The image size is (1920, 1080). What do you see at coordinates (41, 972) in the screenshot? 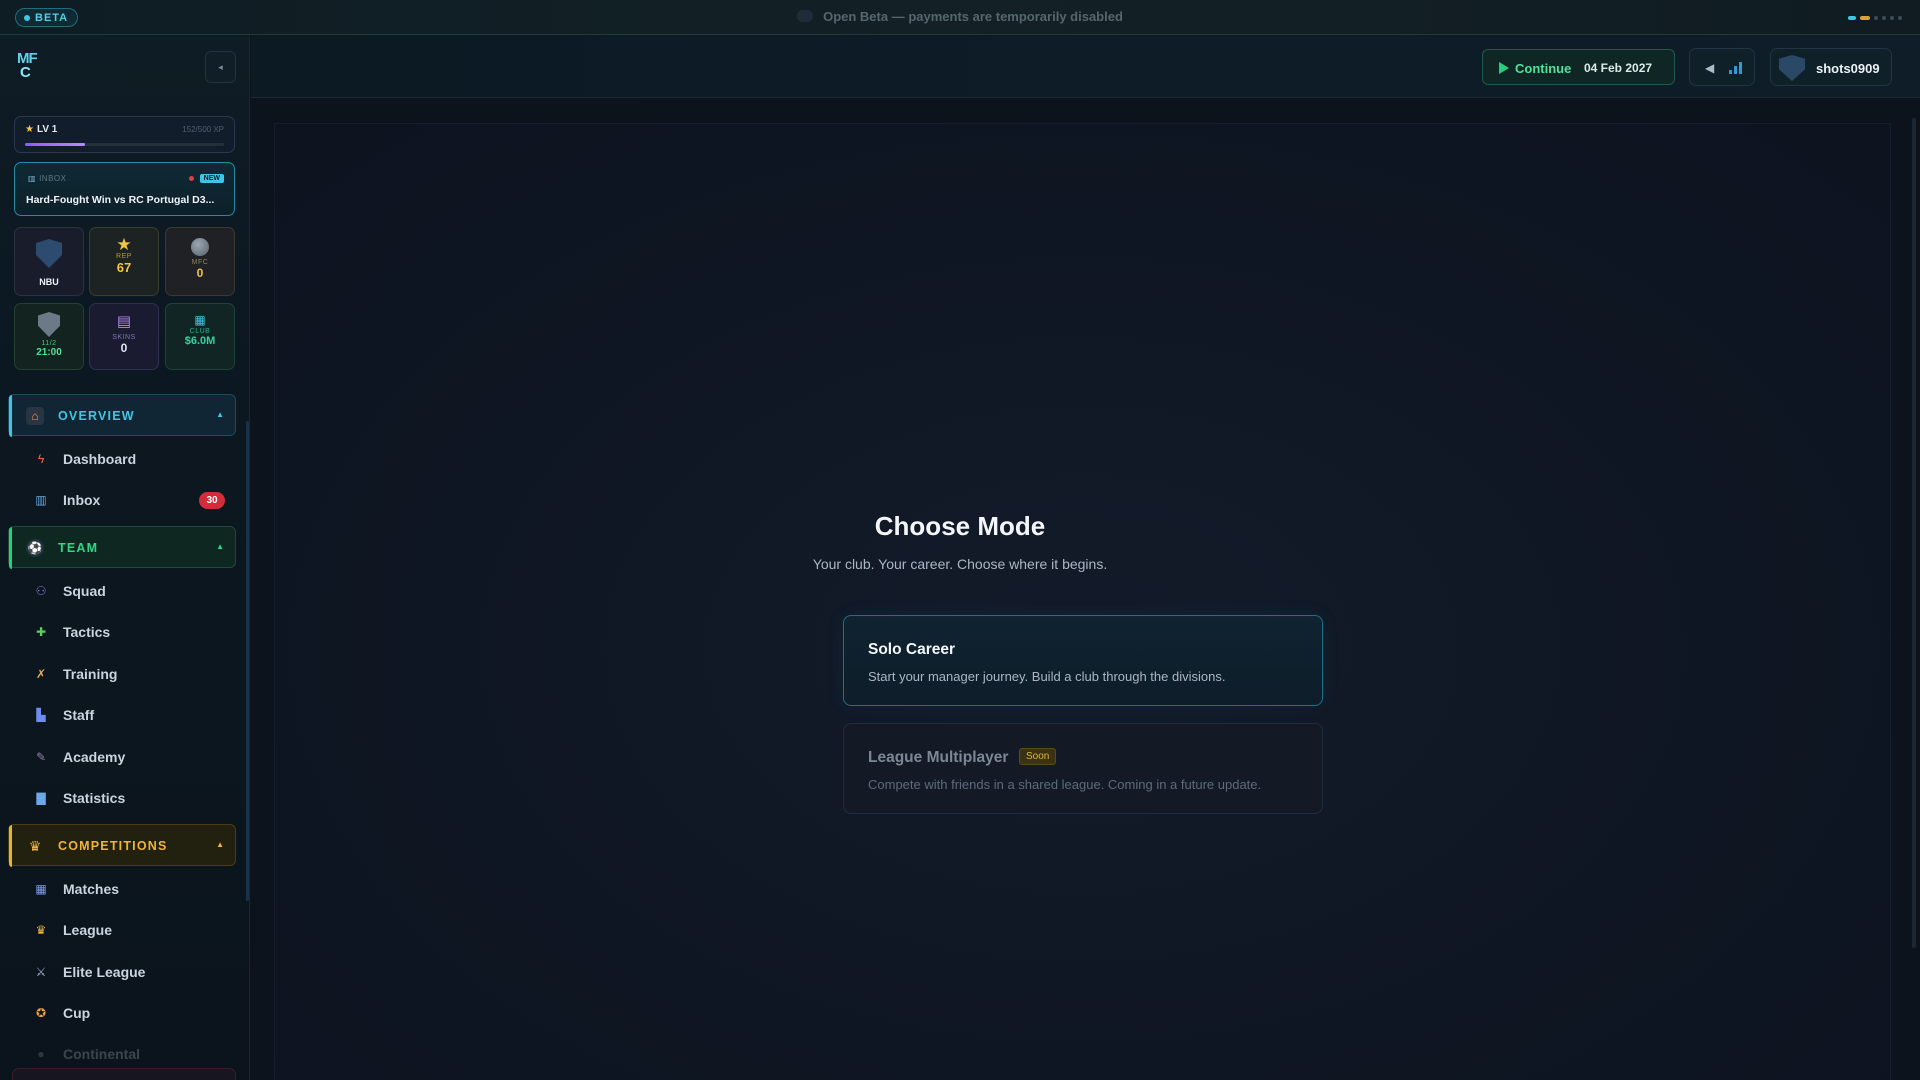
I see `crossed-swords-icon: ⚔` at bounding box center [41, 972].